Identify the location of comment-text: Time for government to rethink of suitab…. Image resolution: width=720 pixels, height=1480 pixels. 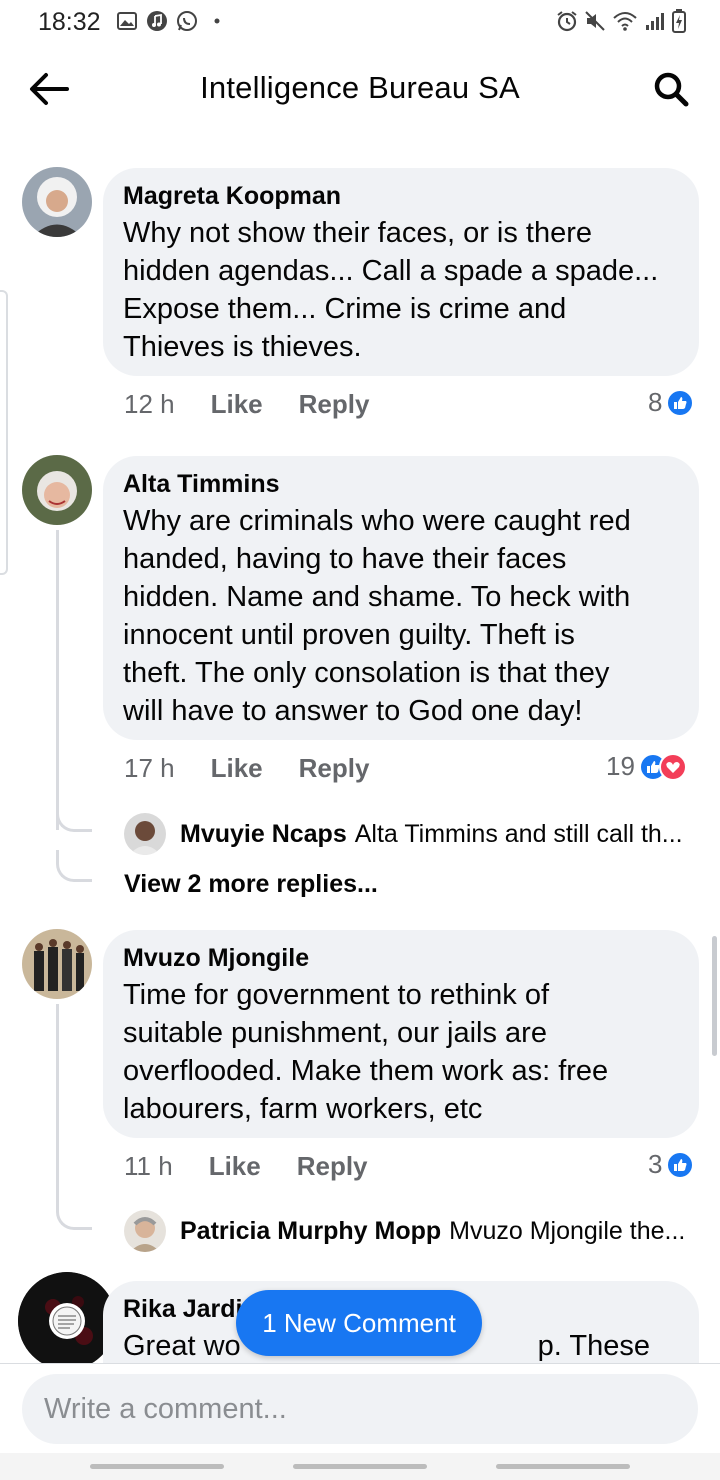
(366, 1052).